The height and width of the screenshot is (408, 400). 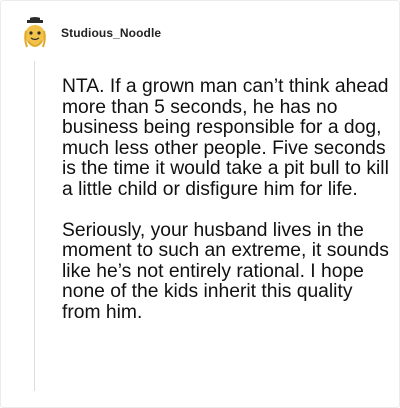 I want to click on thread-line, so click(x=34, y=226).